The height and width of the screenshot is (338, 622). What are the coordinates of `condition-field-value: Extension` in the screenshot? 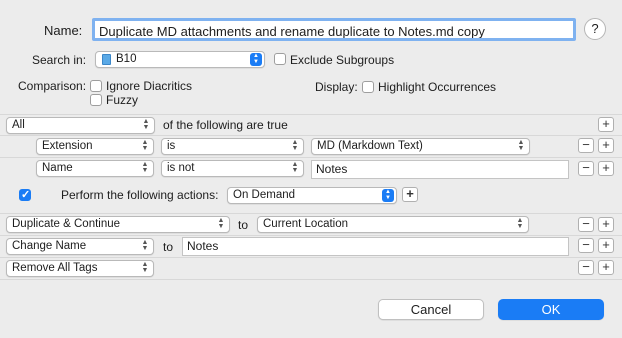 It's located at (67, 146).